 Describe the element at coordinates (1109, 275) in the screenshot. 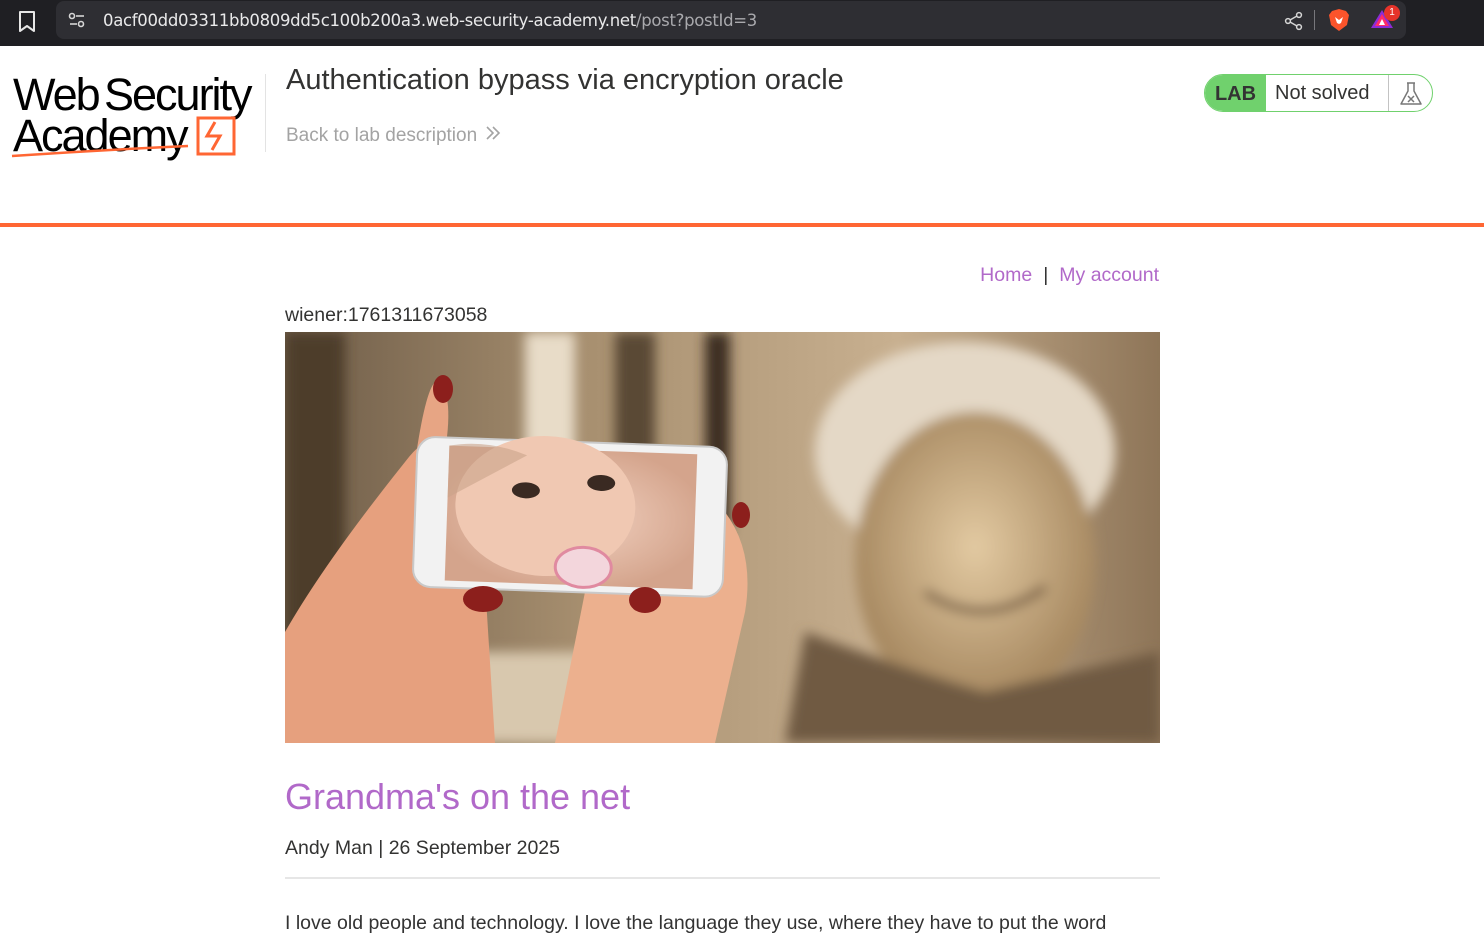

I see `my-account-link: My account` at that location.